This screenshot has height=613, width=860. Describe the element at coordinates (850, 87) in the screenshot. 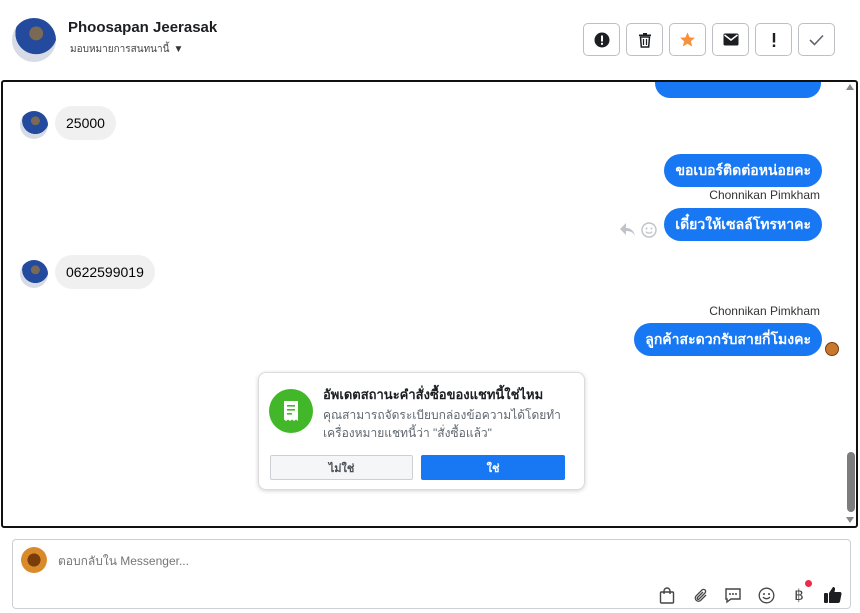

I see `scroll-up-arrow` at that location.